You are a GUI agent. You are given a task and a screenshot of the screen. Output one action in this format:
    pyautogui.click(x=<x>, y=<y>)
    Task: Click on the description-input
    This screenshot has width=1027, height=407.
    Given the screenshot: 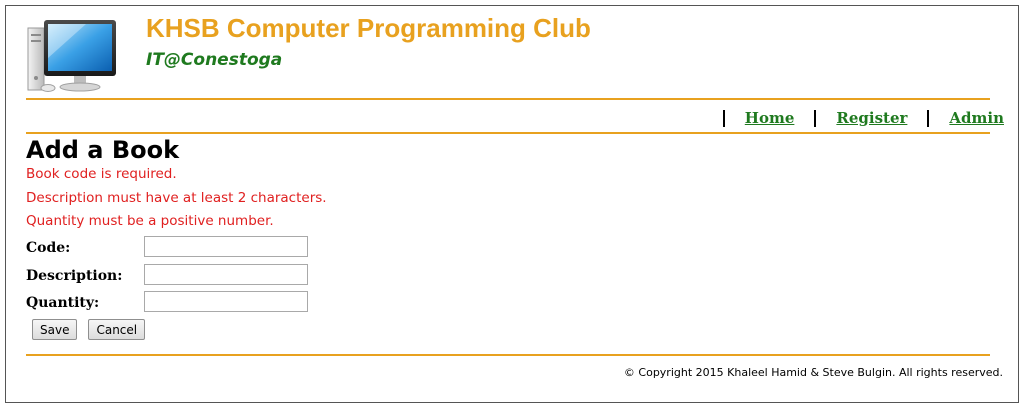 What is the action you would take?
    pyautogui.click(x=226, y=274)
    